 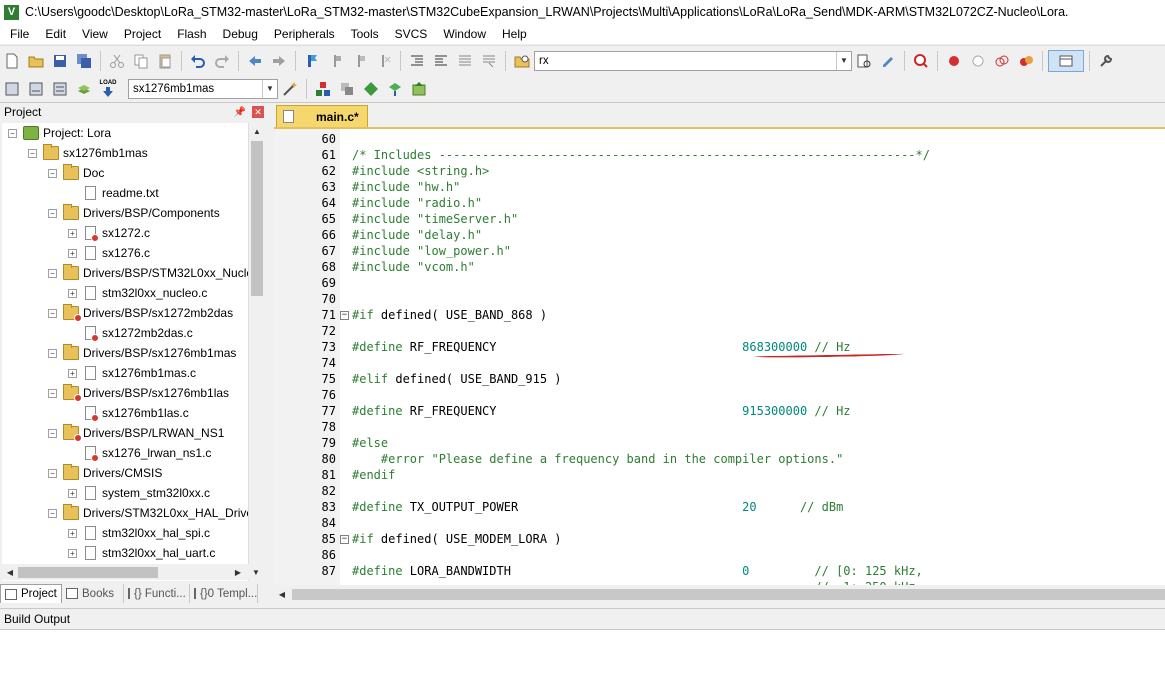 I want to click on unindent-icon, so click(x=441, y=61).